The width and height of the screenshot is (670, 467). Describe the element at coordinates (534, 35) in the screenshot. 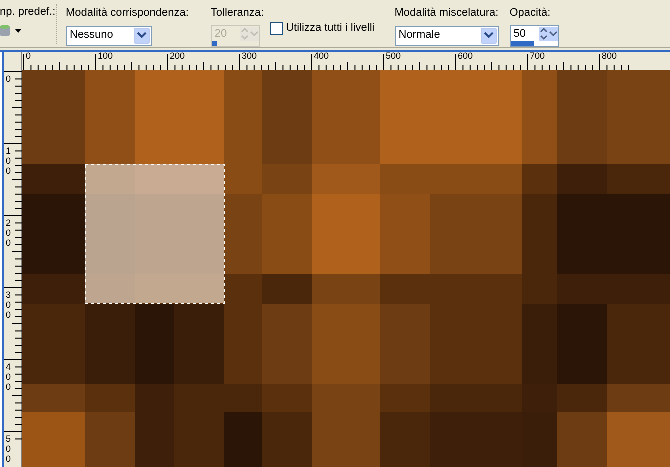

I see `opacity-spinner: 50` at that location.